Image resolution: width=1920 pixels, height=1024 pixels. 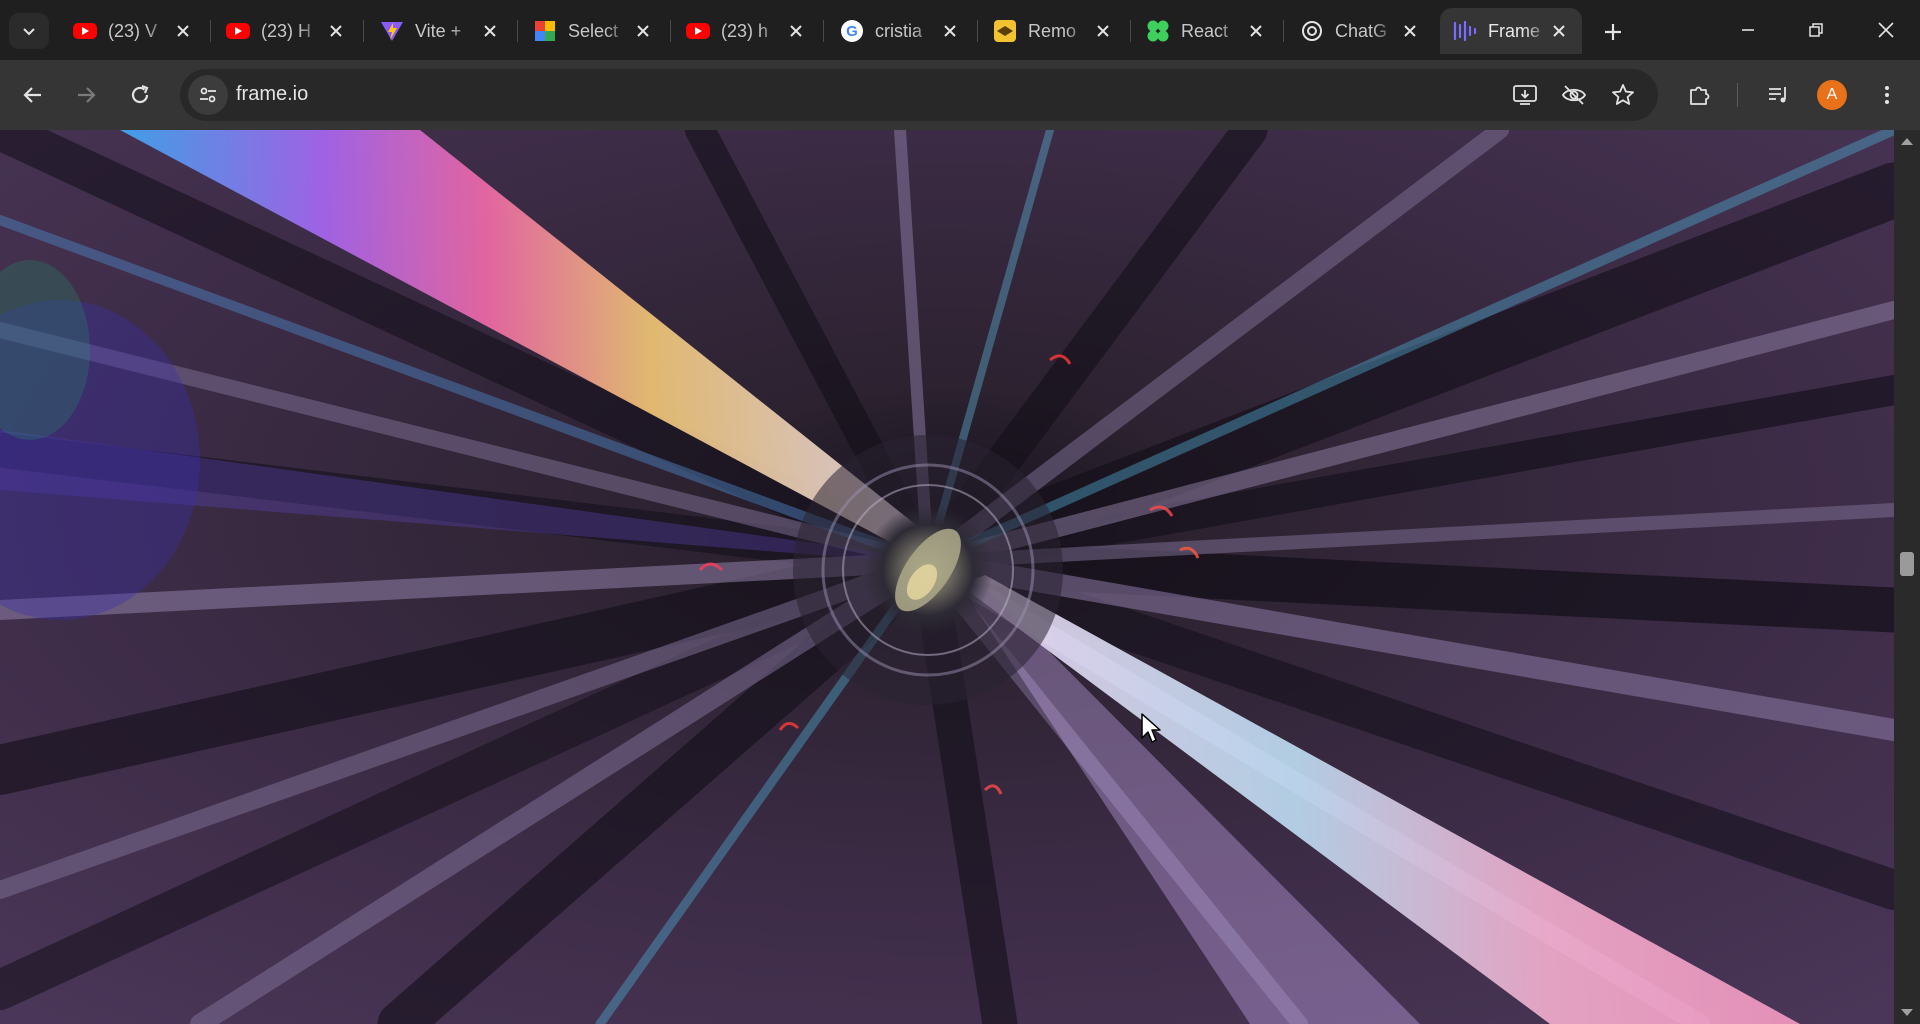 I want to click on install-app-button, so click(x=1525, y=95).